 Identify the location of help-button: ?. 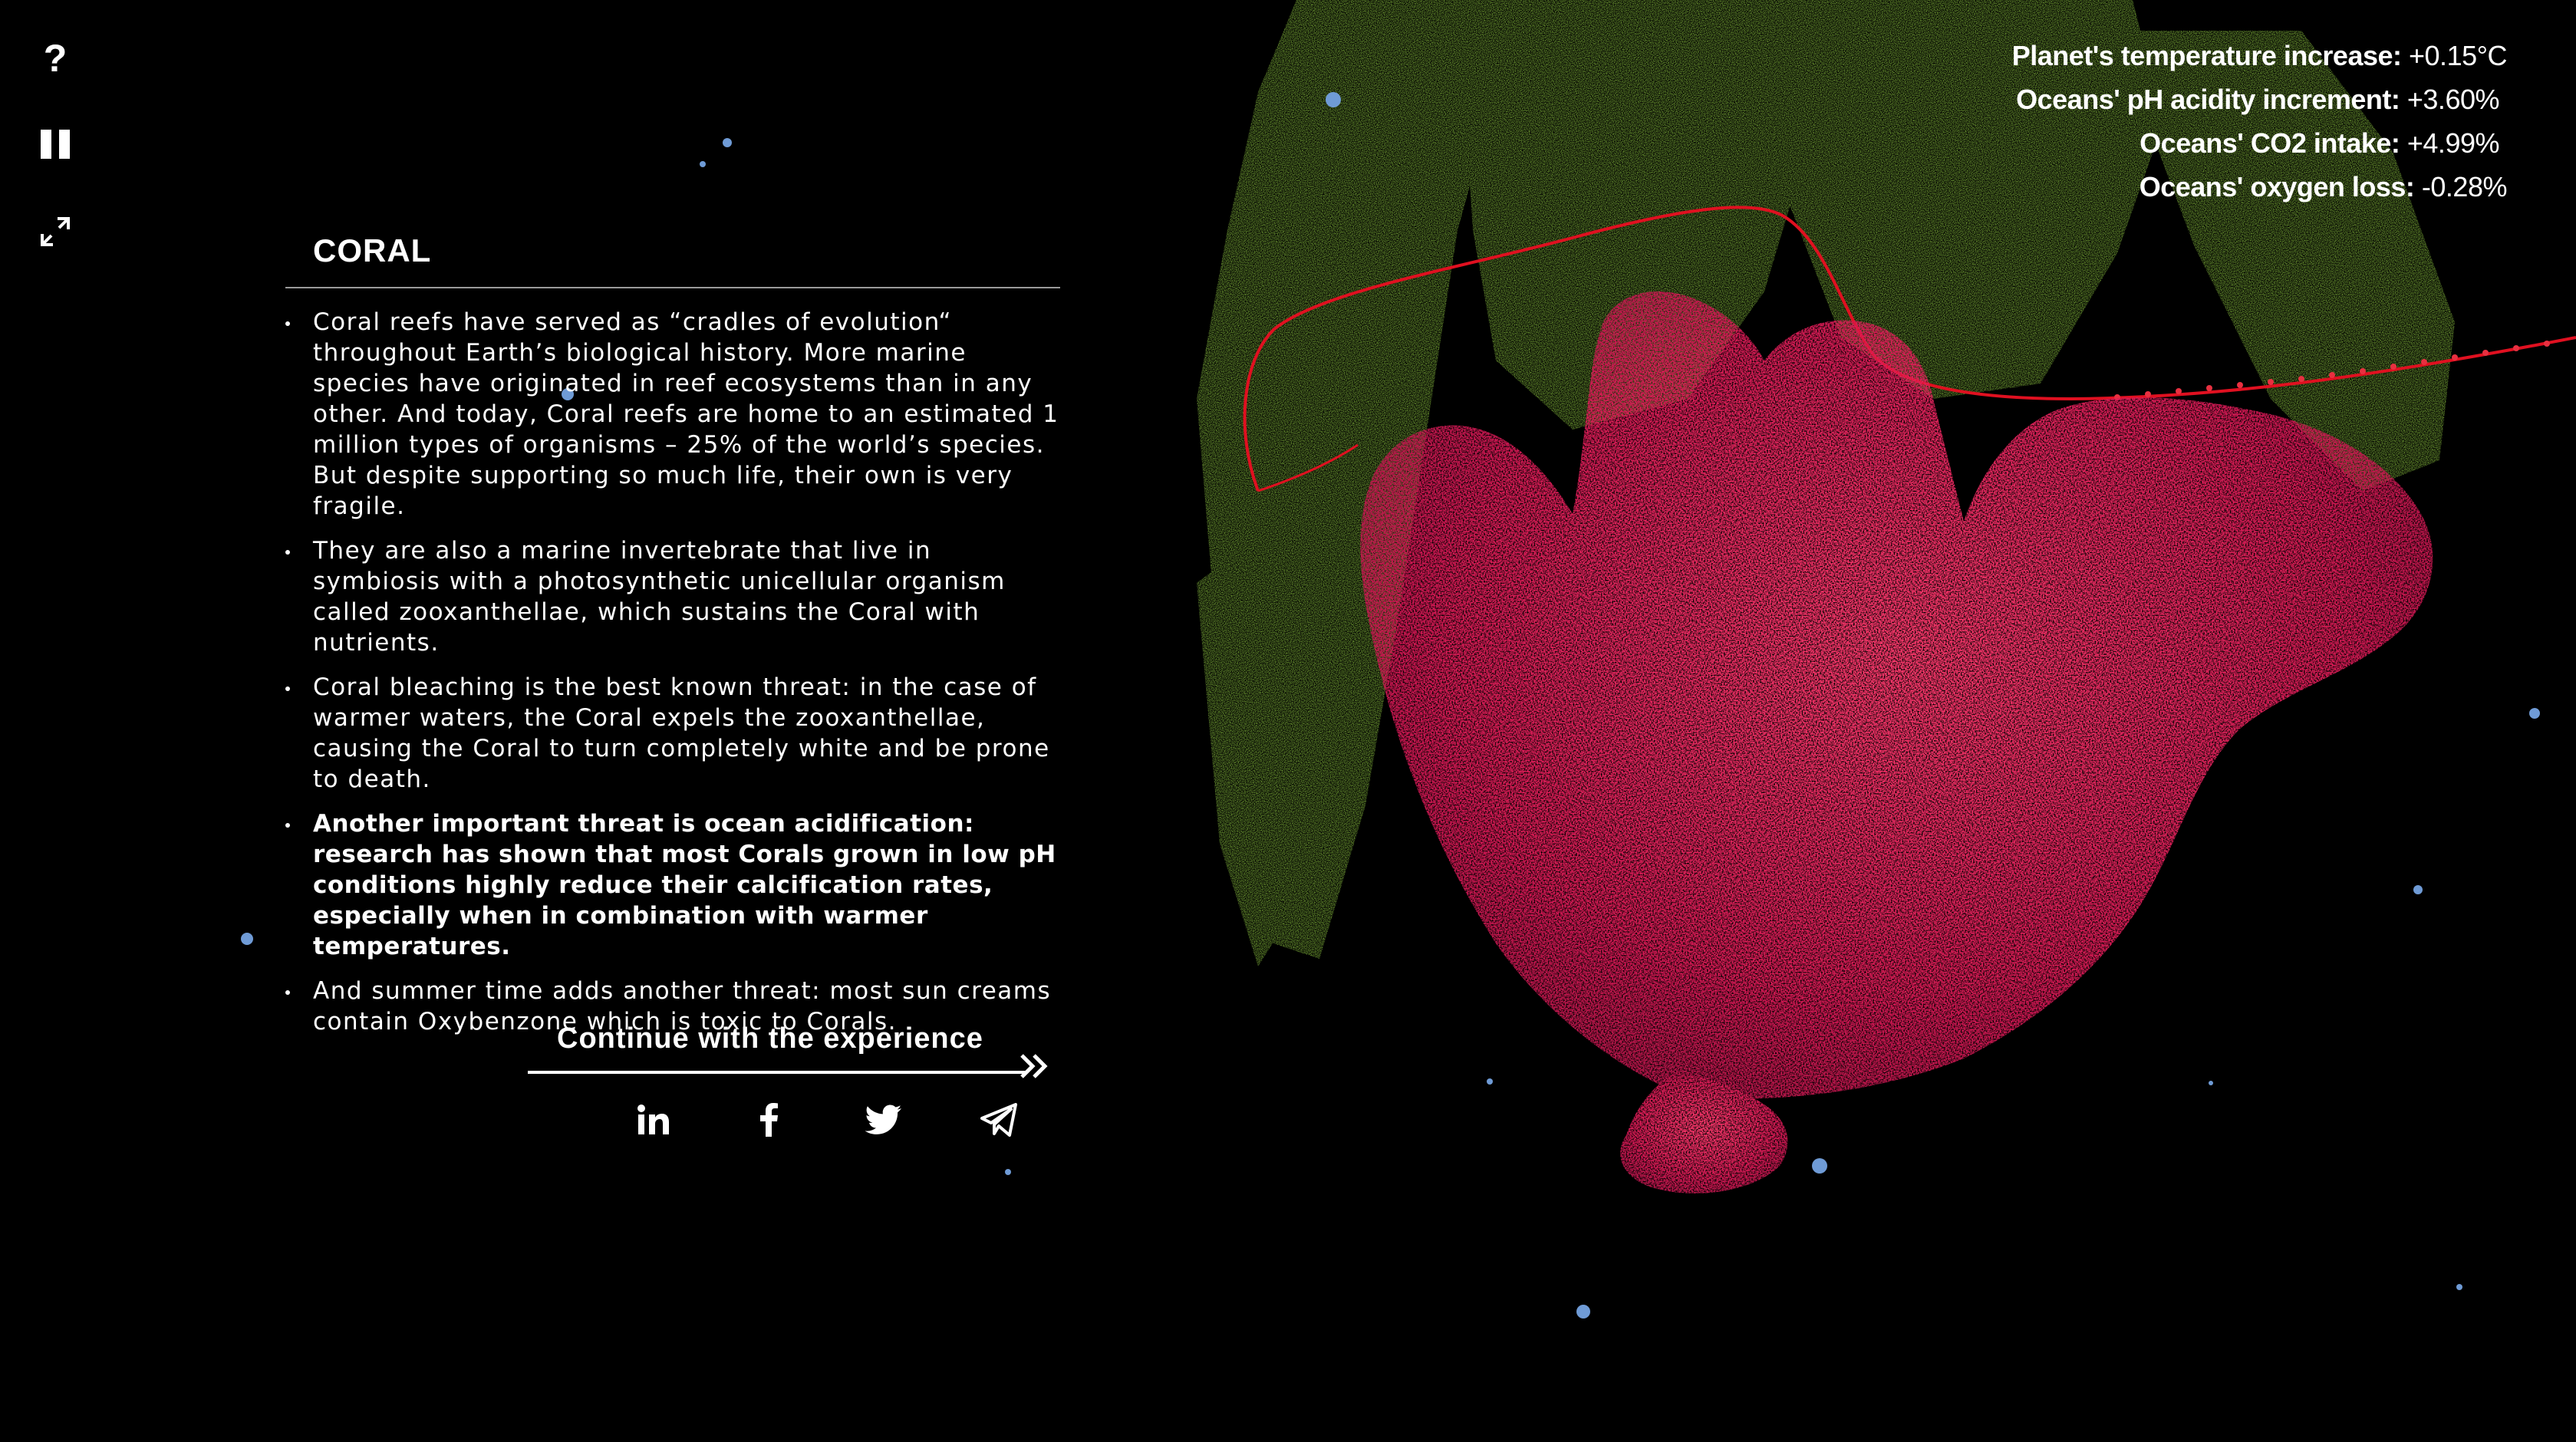
(55, 58).